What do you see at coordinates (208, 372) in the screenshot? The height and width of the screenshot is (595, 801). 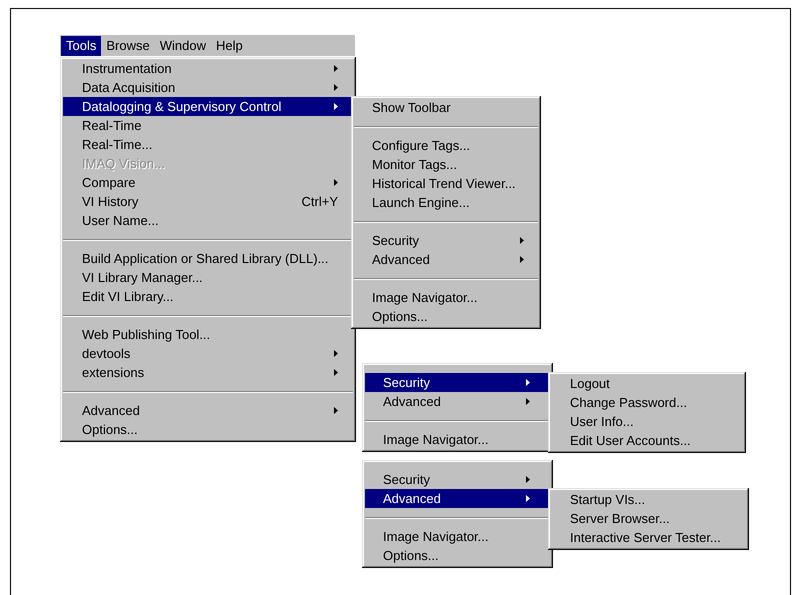 I see `menu-item: extensions` at bounding box center [208, 372].